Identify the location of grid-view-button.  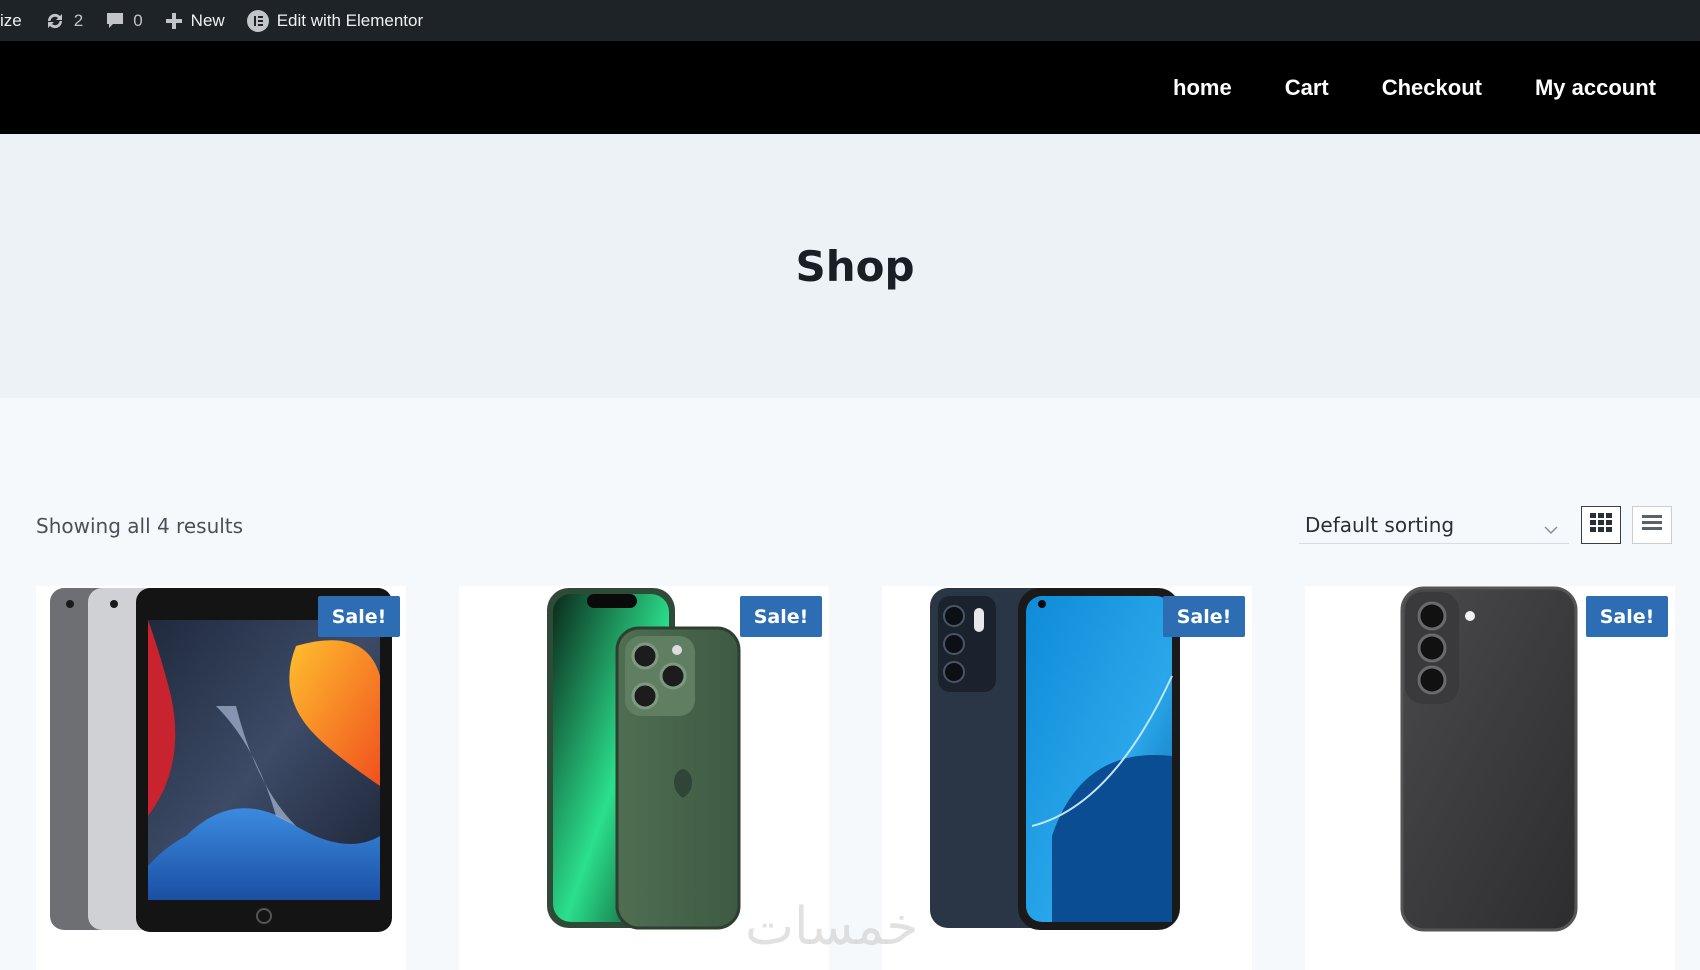
(1601, 525).